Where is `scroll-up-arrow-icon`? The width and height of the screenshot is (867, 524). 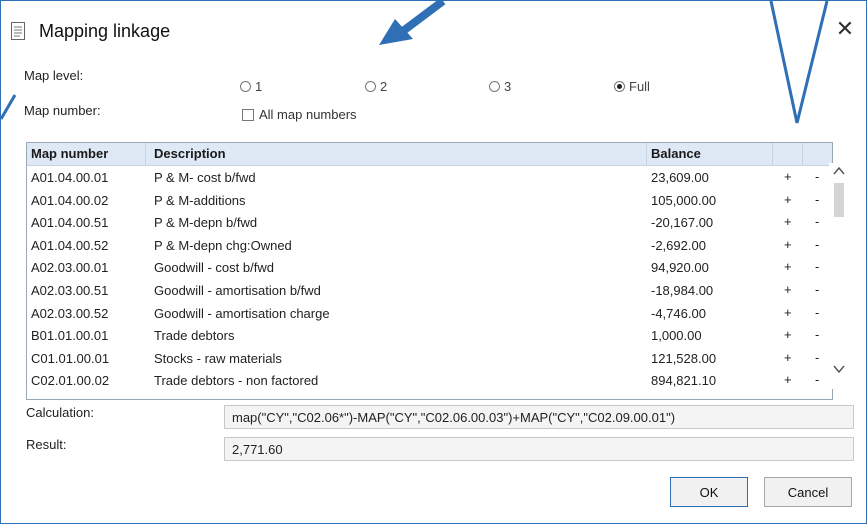 scroll-up-arrow-icon is located at coordinates (839, 171).